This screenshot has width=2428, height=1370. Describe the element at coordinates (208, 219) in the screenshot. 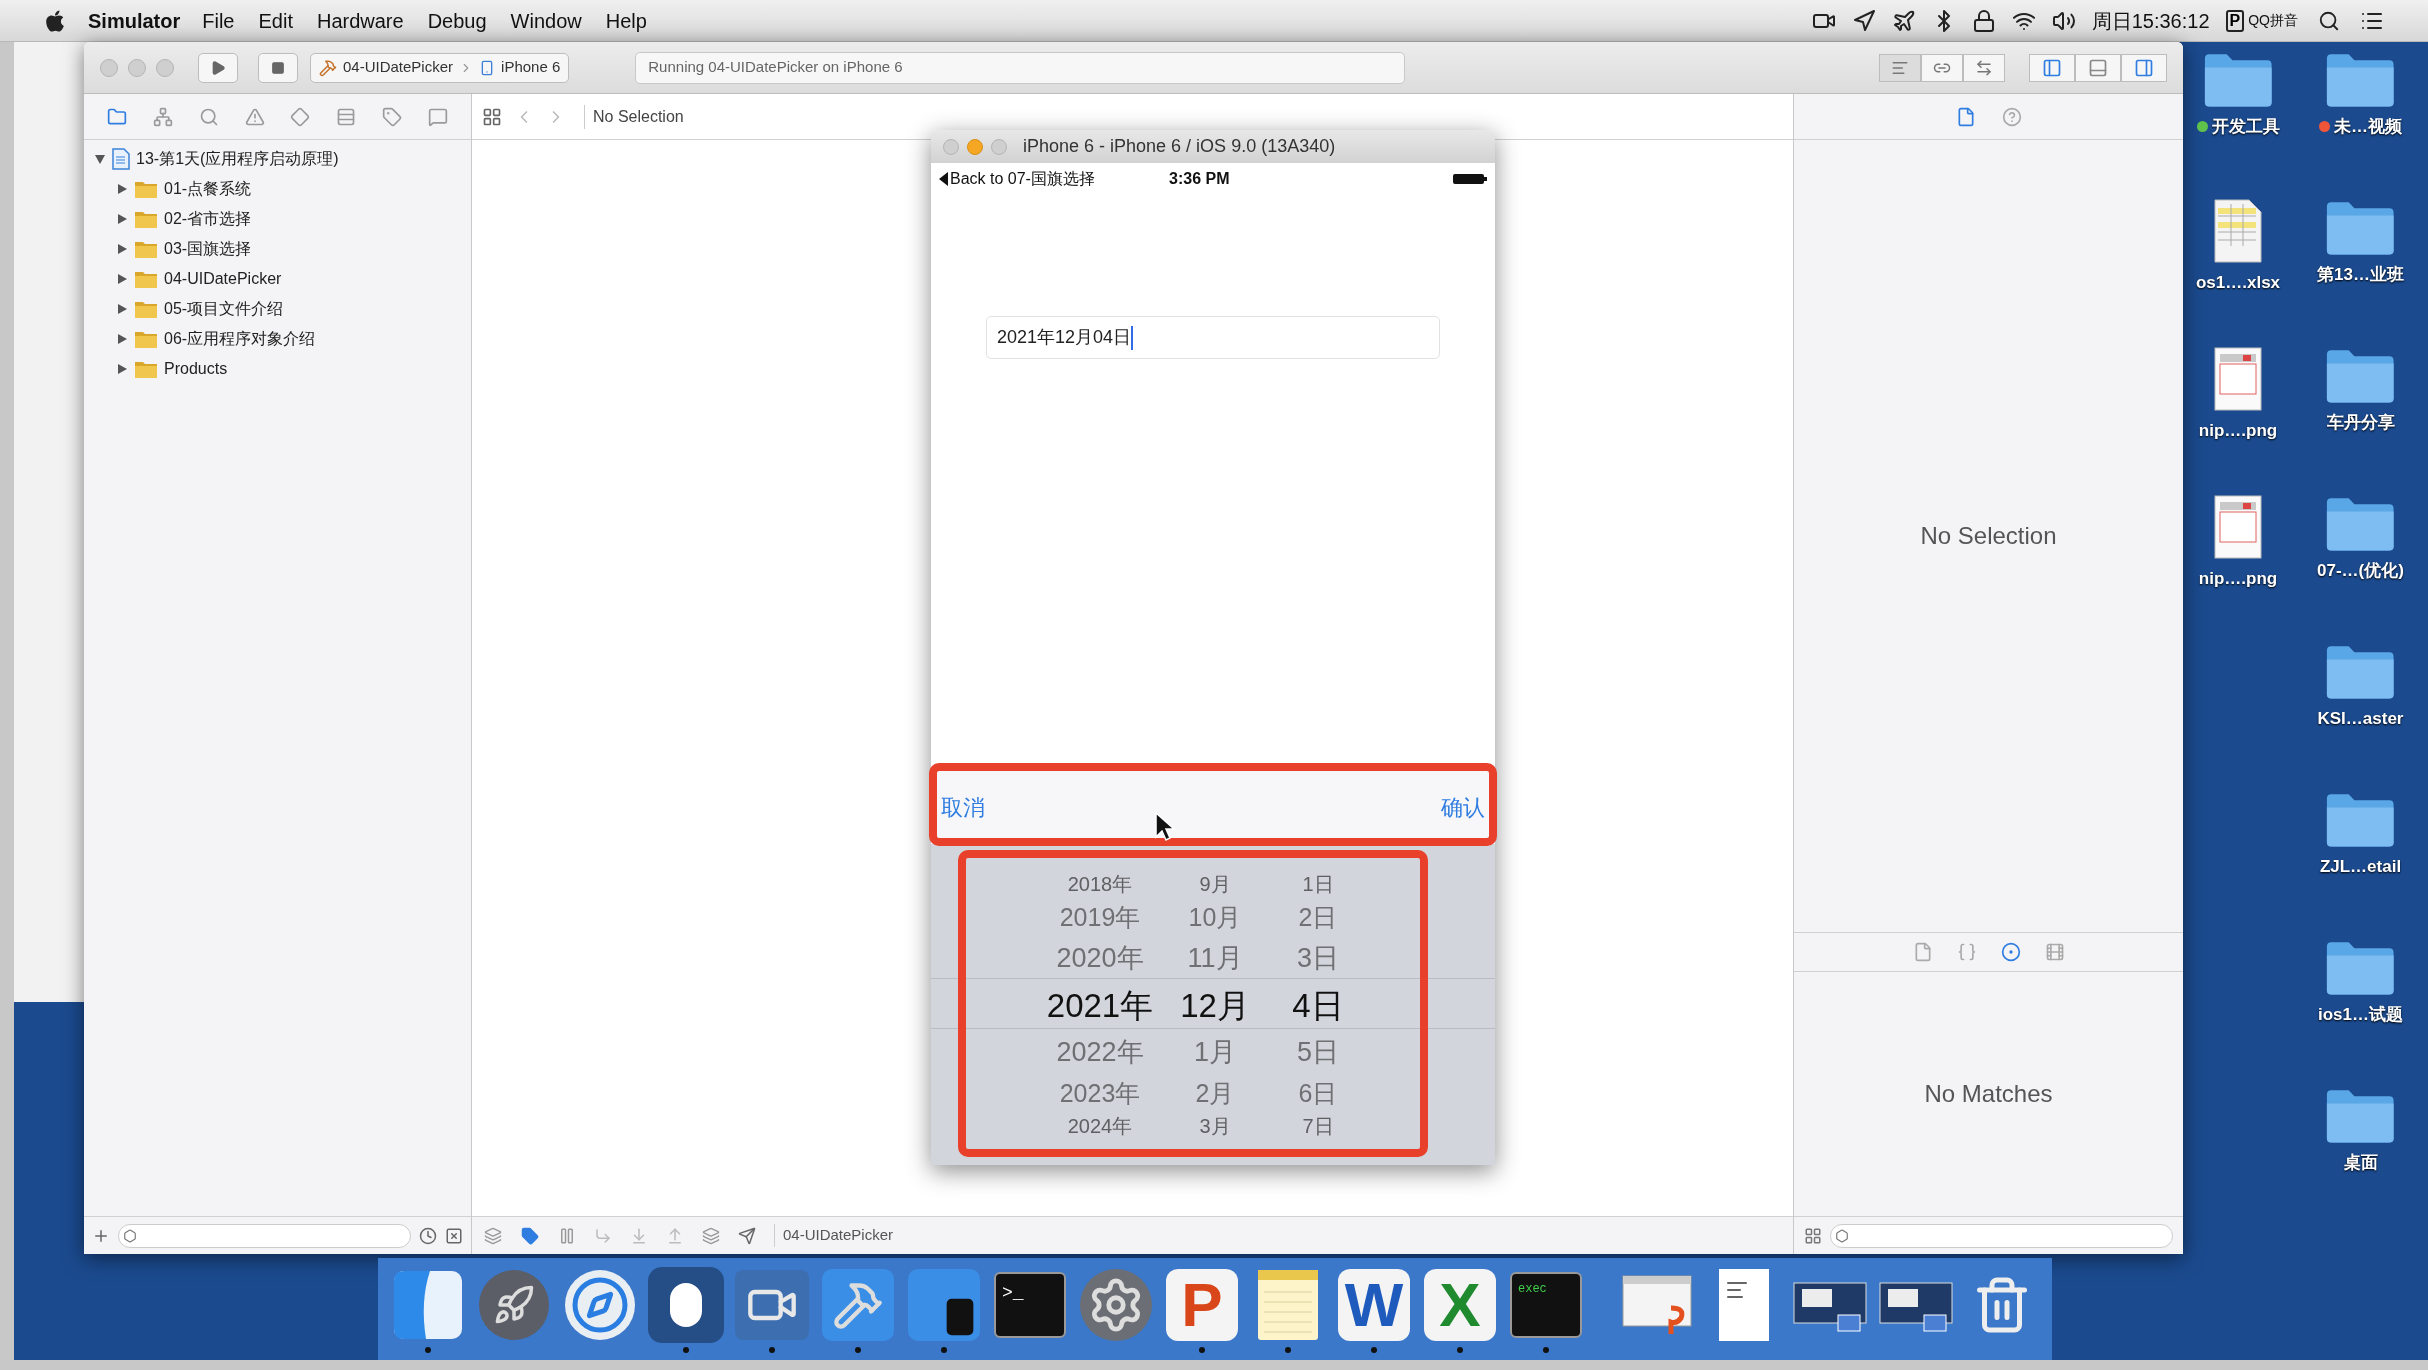

I see `tree-item-label: 02-省市选择` at that location.